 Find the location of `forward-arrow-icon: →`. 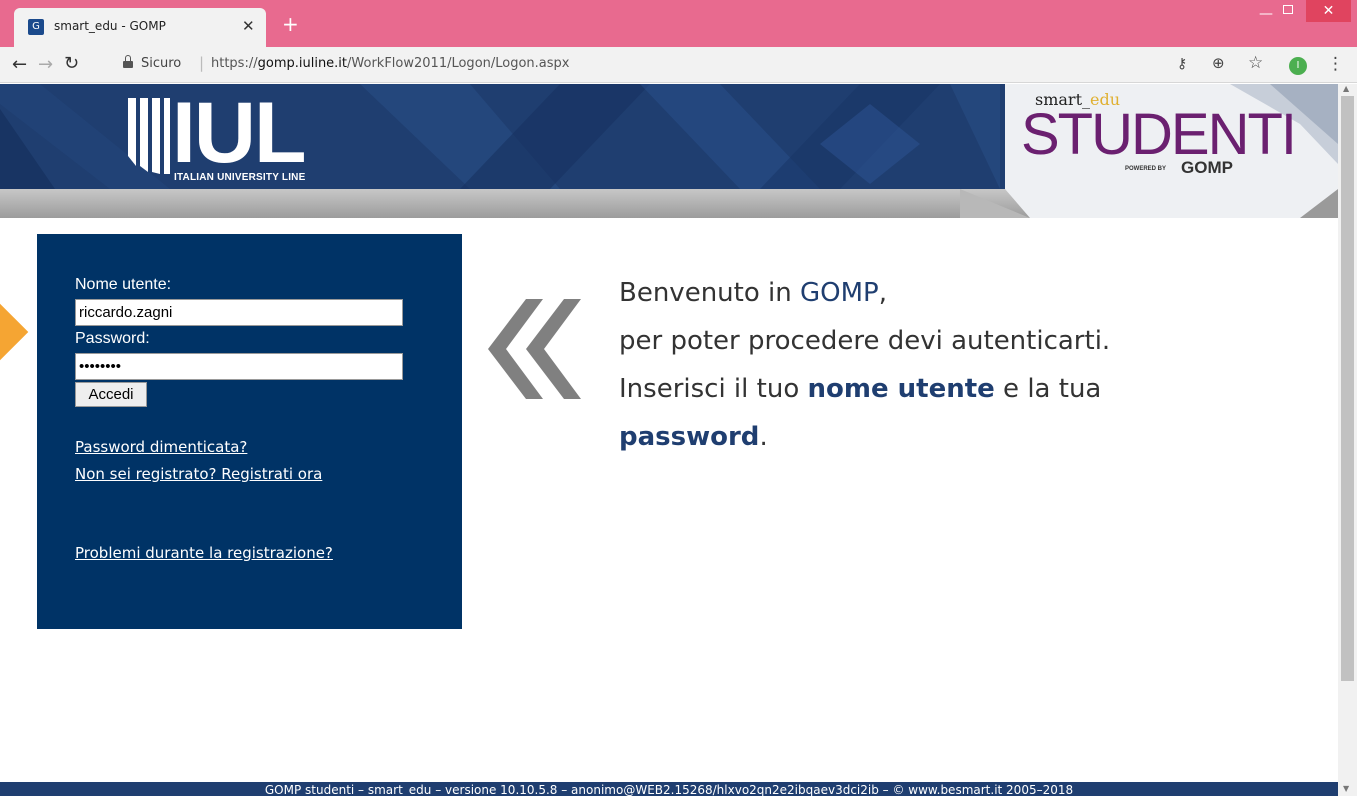

forward-arrow-icon: → is located at coordinates (45, 64).